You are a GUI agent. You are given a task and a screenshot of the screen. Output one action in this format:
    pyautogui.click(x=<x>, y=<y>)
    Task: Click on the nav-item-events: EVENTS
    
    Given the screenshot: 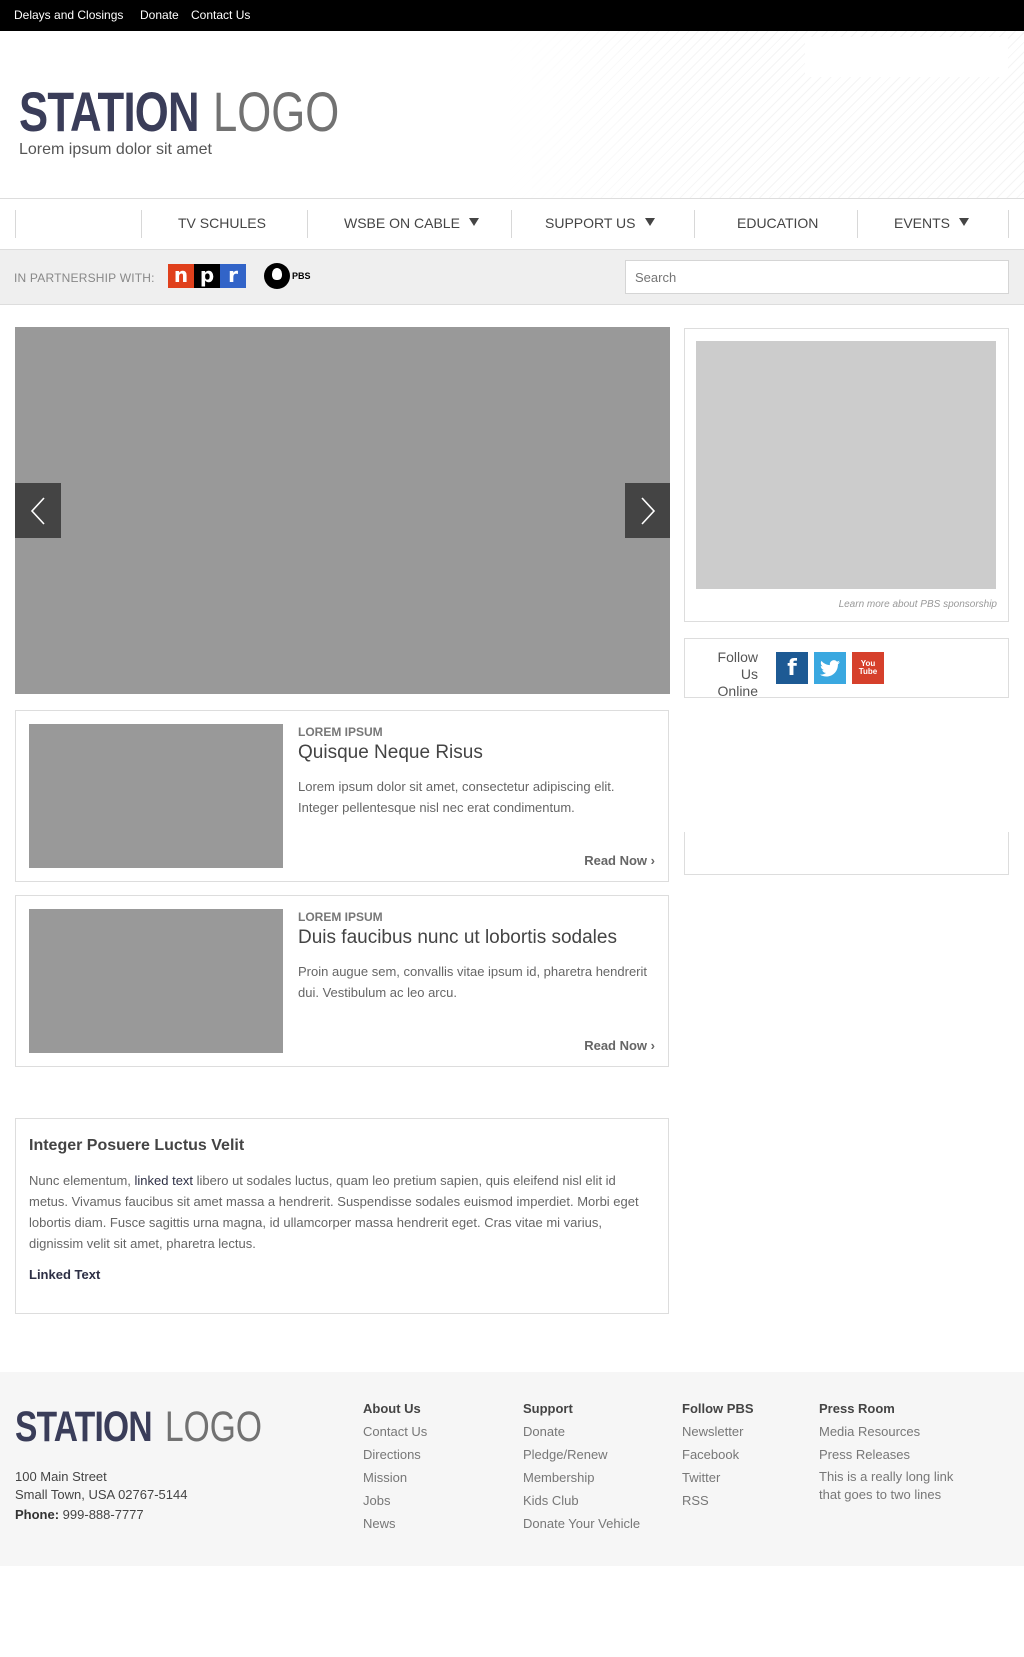 What is the action you would take?
    pyautogui.click(x=932, y=223)
    